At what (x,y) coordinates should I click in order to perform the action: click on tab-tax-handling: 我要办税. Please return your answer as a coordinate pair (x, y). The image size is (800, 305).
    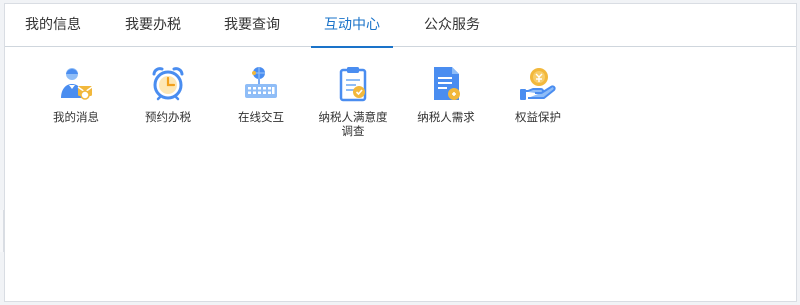
    Looking at the image, I should click on (153, 25).